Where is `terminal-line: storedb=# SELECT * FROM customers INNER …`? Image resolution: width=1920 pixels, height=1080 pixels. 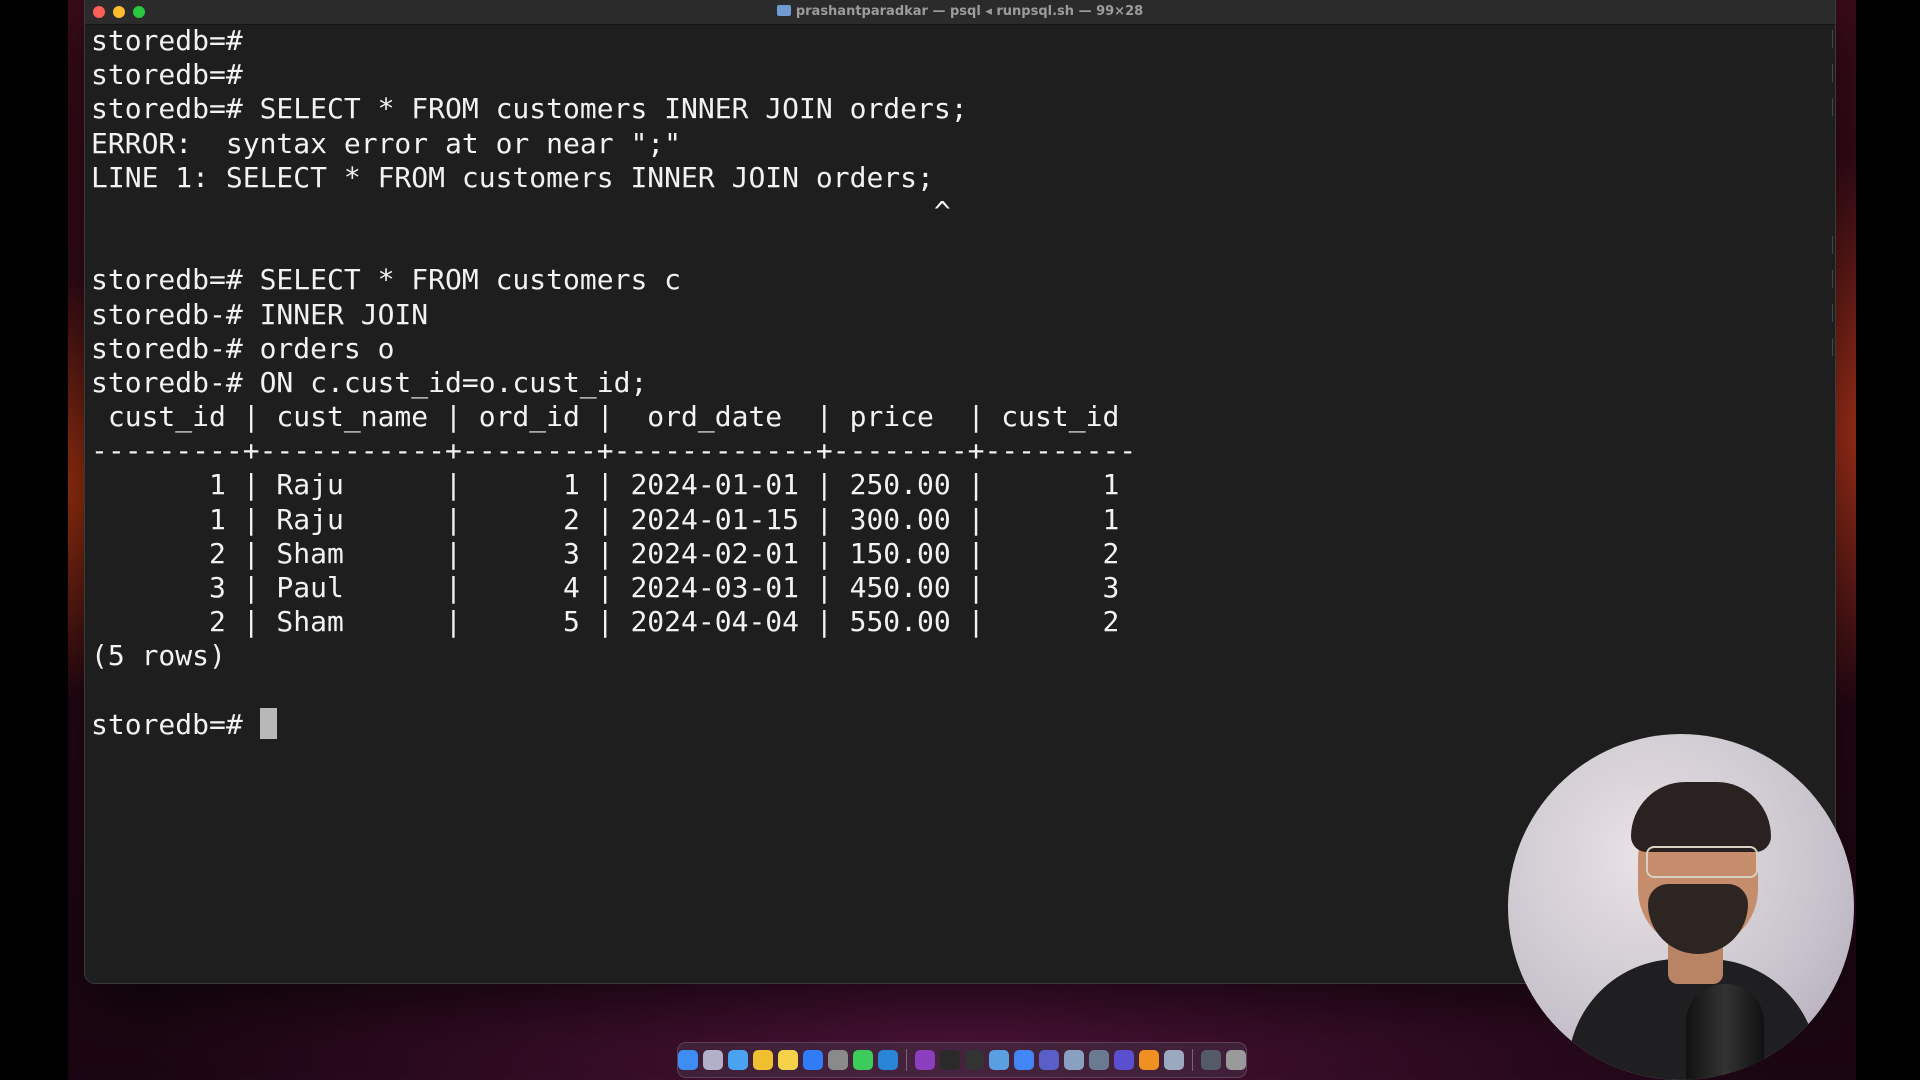
terminal-line: storedb=# SELECT * FROM customers INNER … is located at coordinates (529, 109).